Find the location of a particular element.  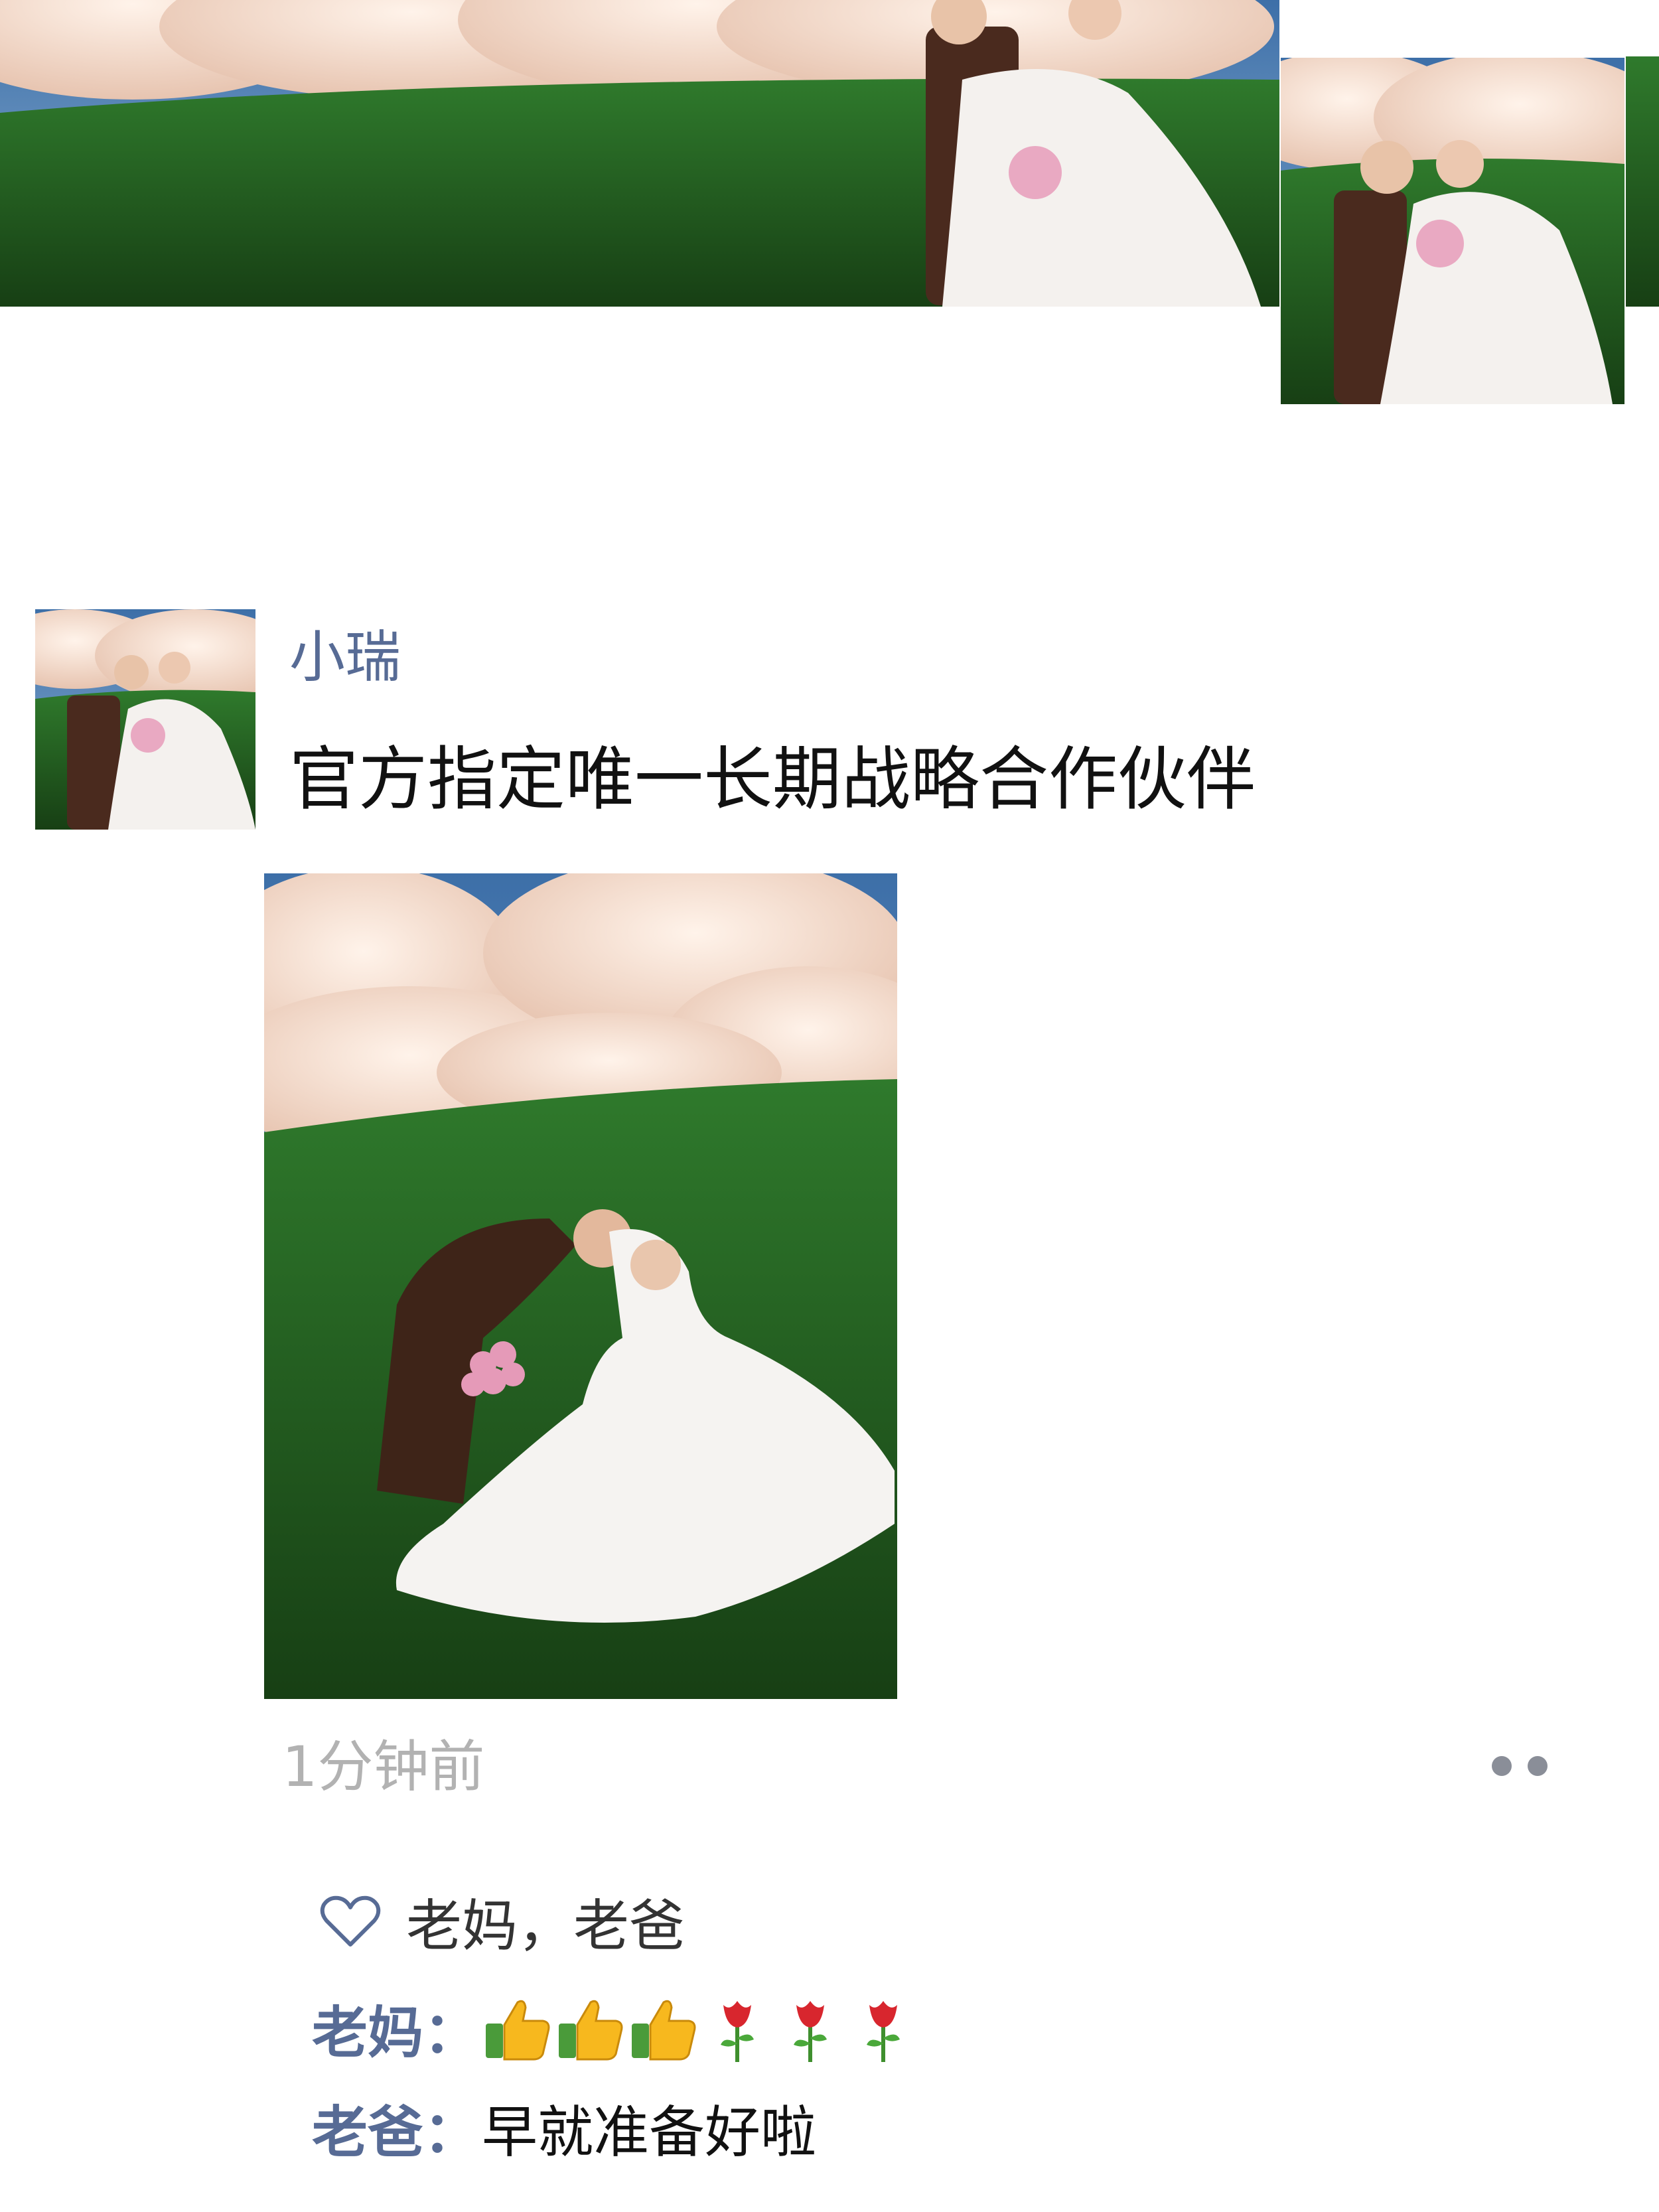

more-options-button is located at coordinates (1519, 1766).